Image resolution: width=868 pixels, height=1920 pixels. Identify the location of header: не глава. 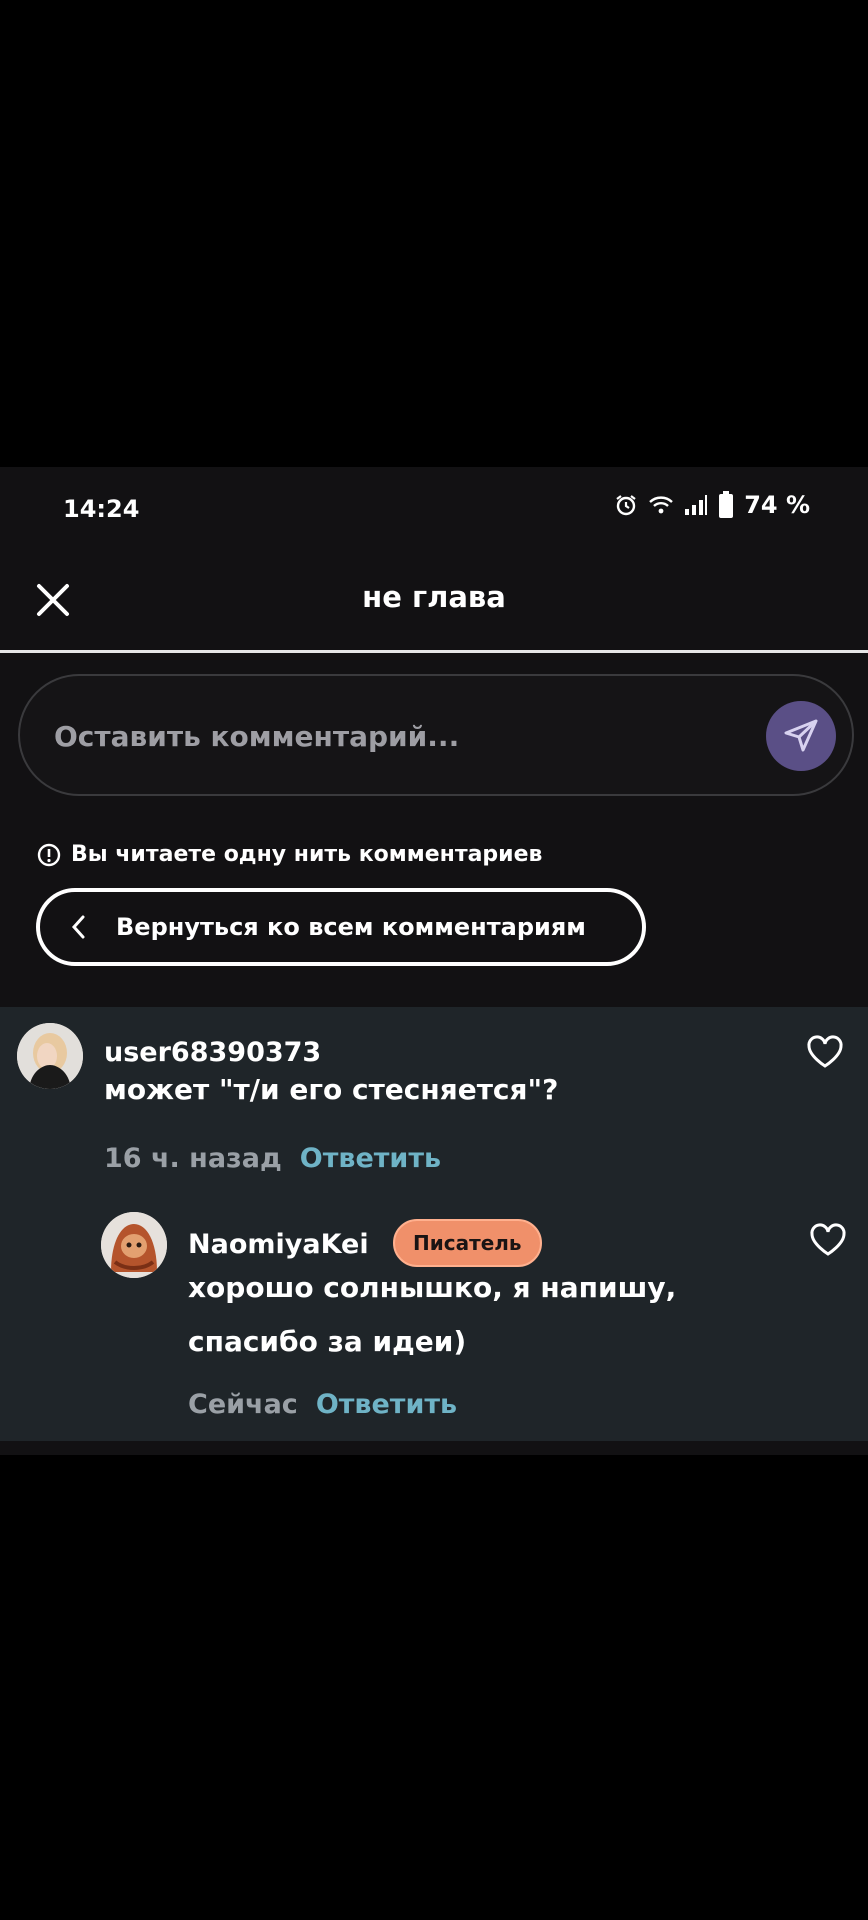
(434, 600).